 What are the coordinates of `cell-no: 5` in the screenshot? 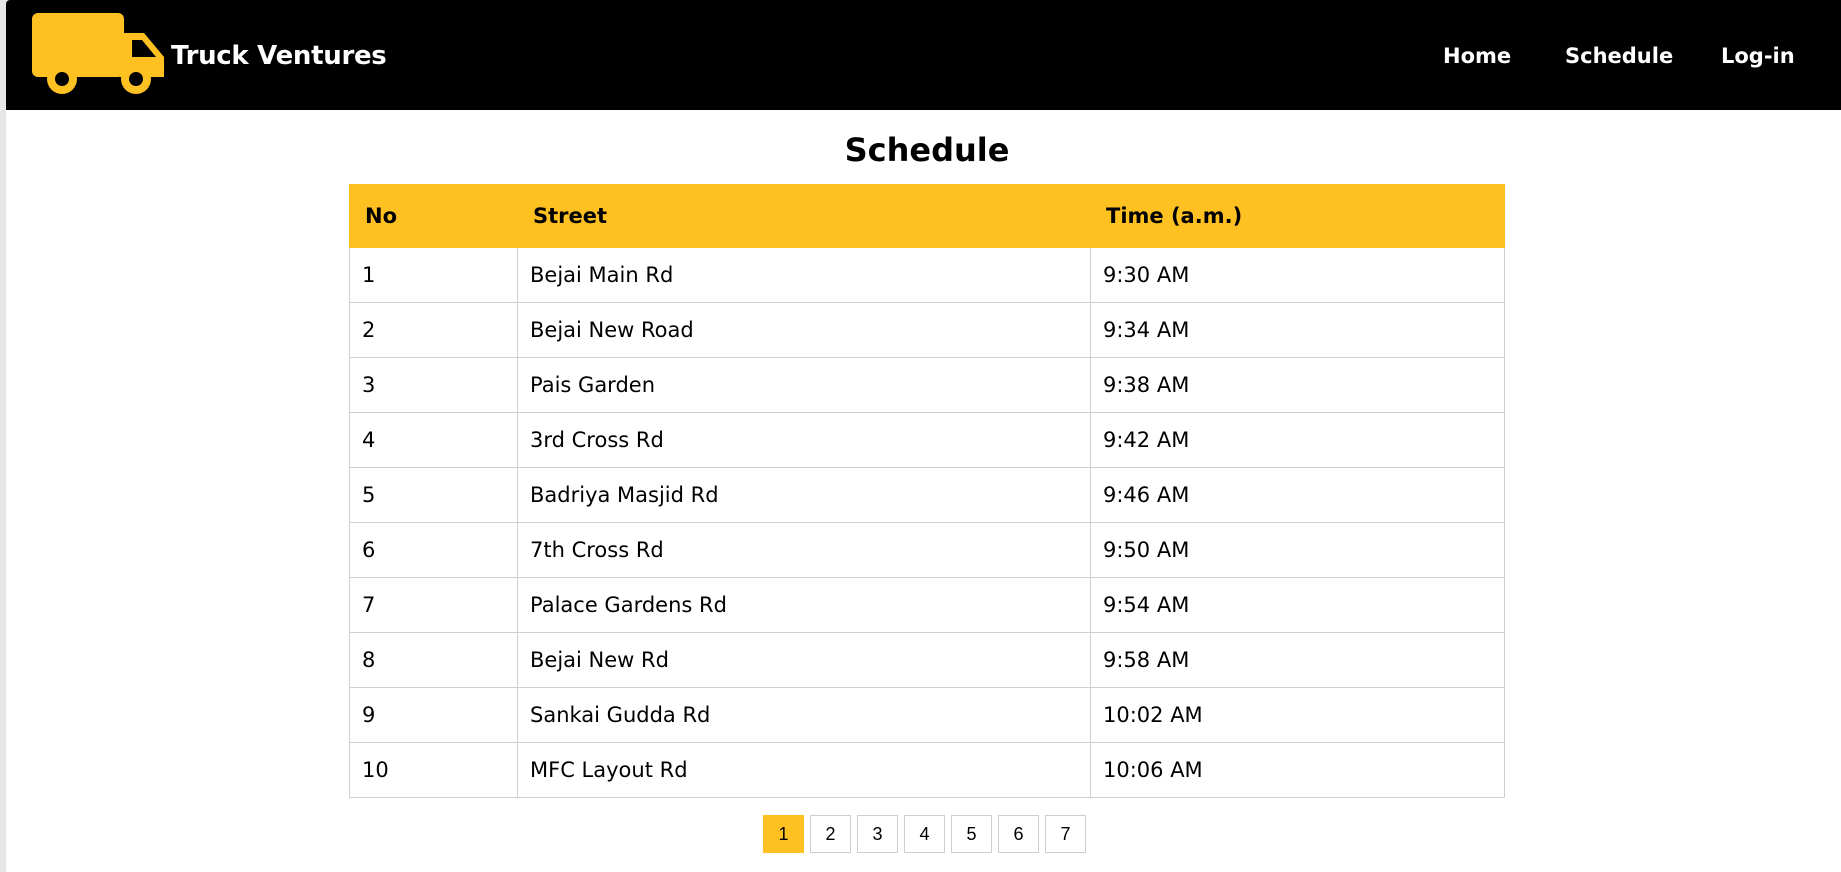 It's located at (433, 495).